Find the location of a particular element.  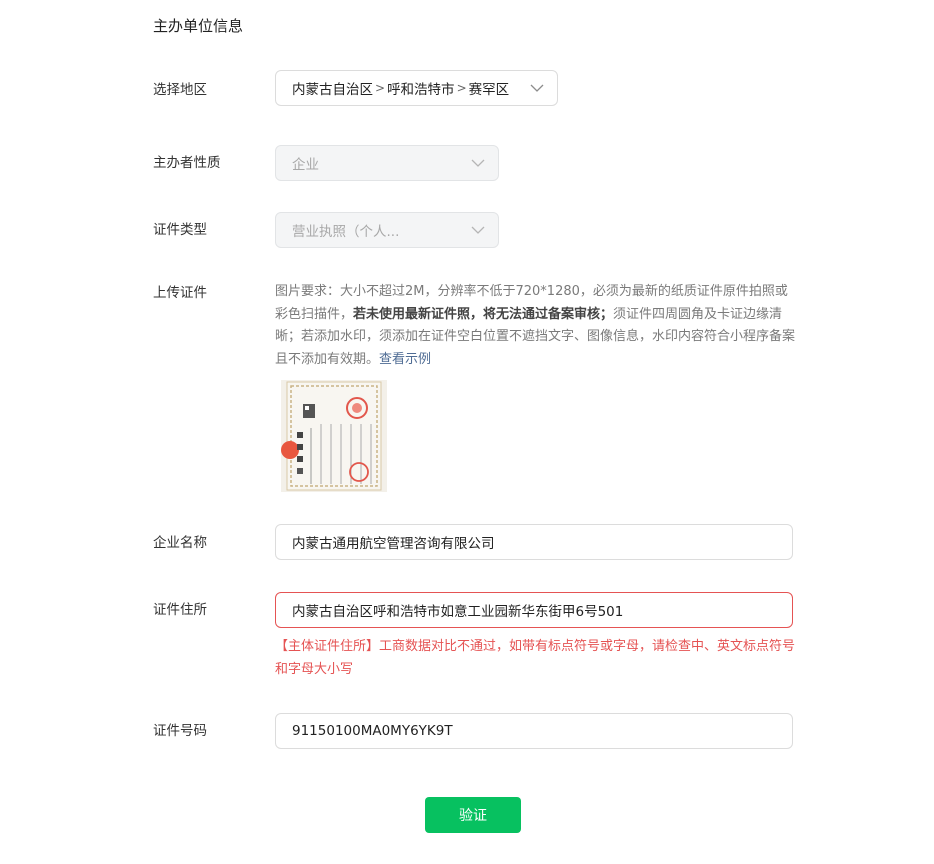

company-name-value: 内蒙古通用航空管理咨询有限公司 is located at coordinates (393, 544).